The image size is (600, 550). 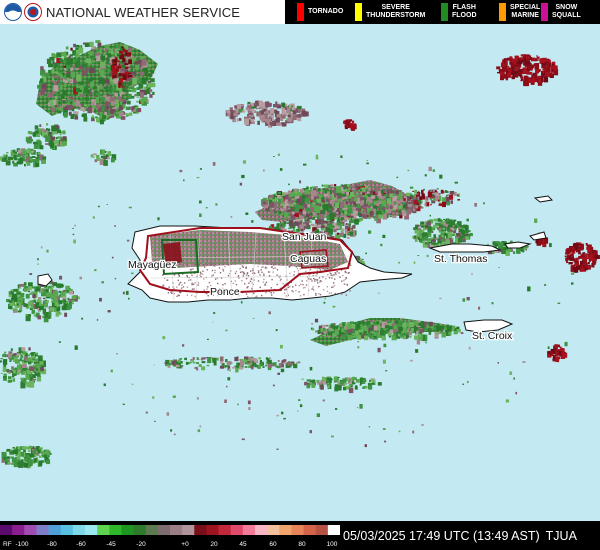 What do you see at coordinates (152, 265) in the screenshot?
I see `place-label-mayaguez: Mayagüez` at bounding box center [152, 265].